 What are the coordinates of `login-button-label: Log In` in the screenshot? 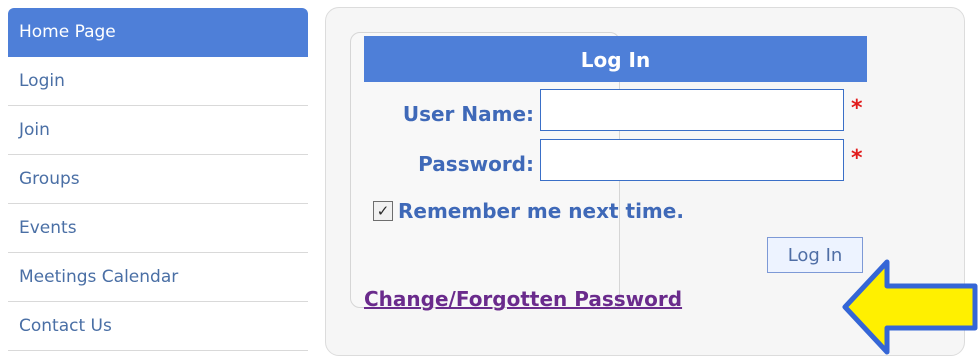 It's located at (815, 255).